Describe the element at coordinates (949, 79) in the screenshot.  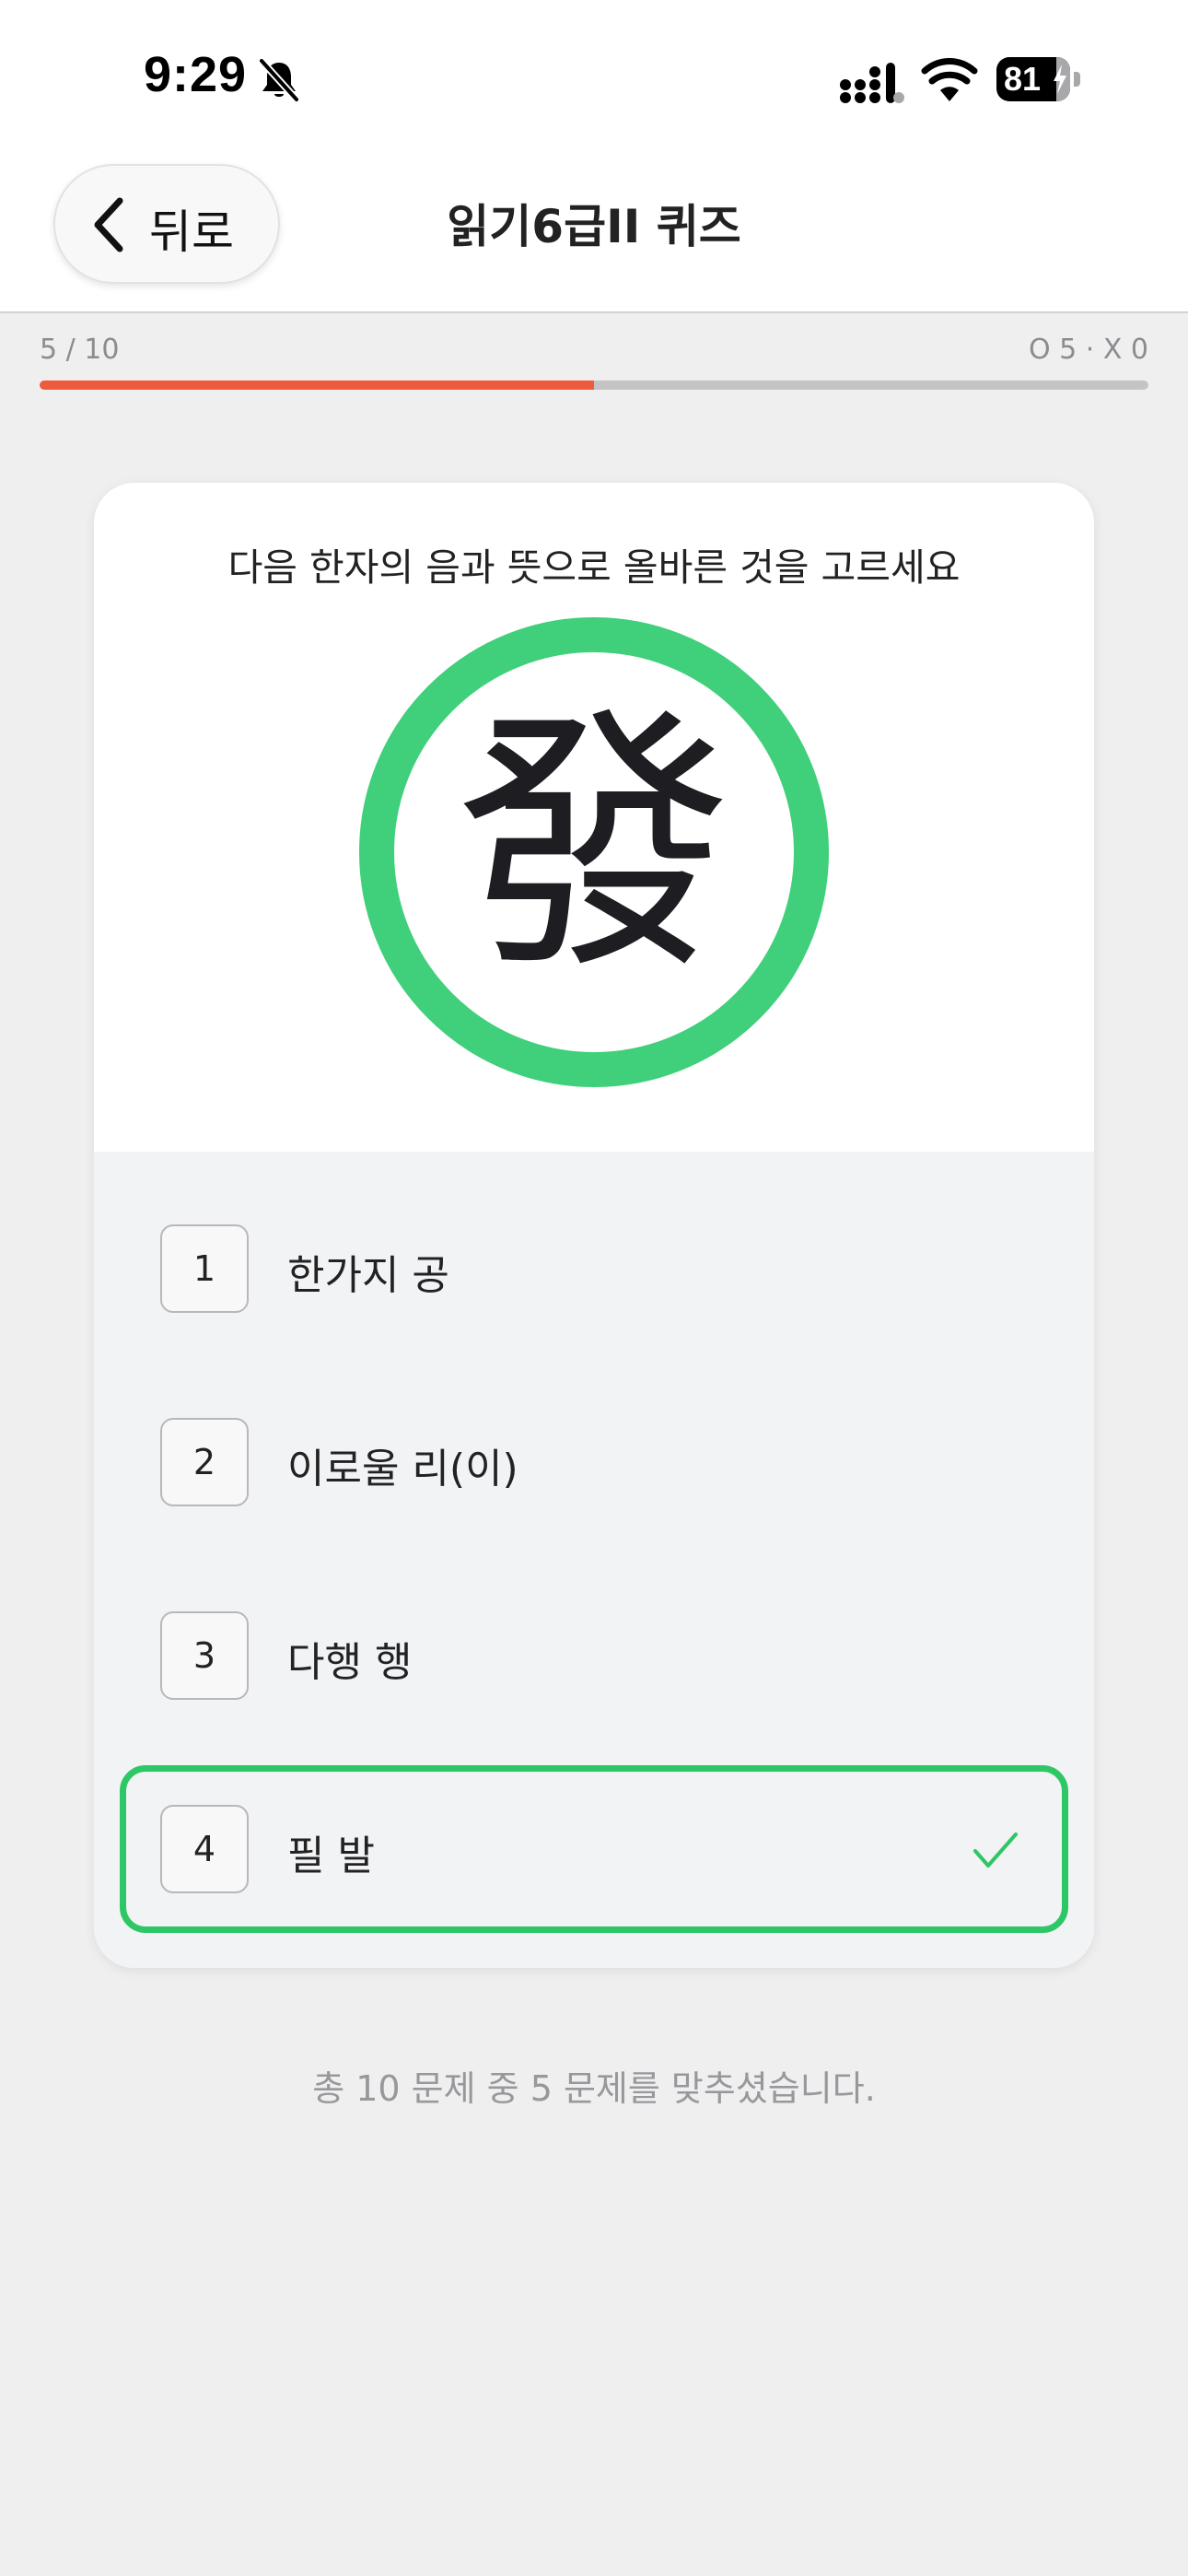
I see `wifi-icon` at that location.